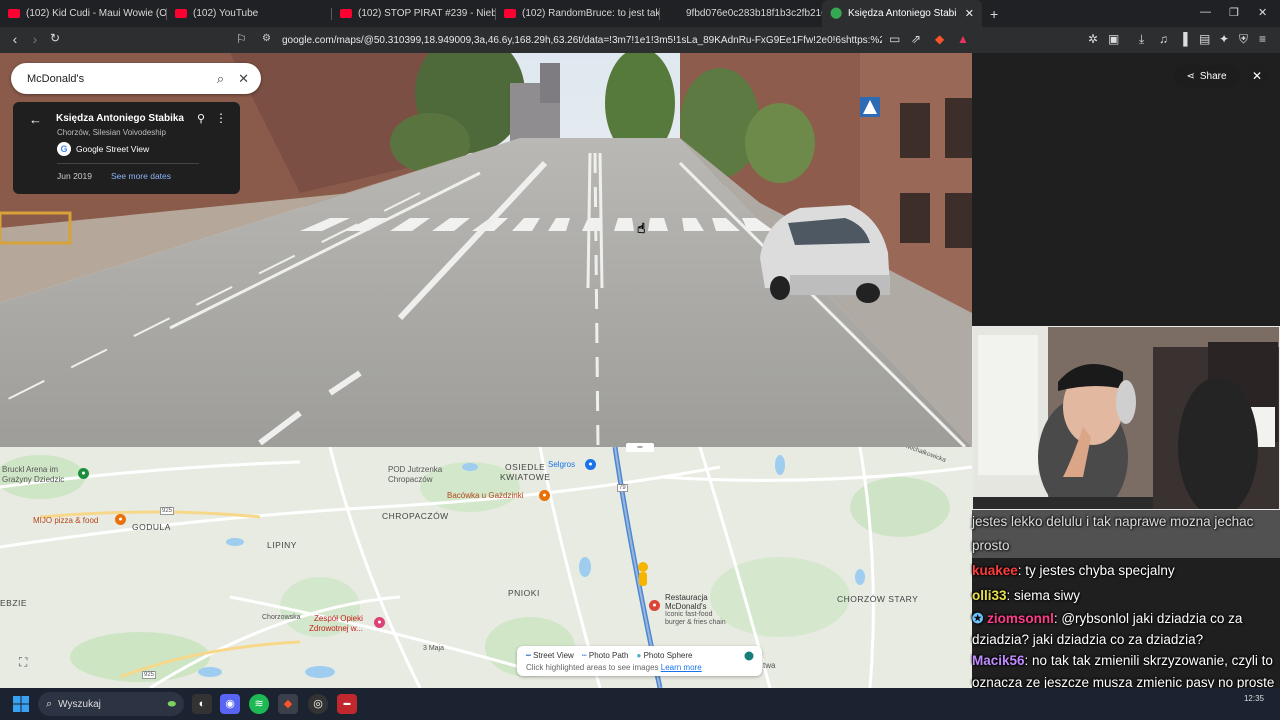 The height and width of the screenshot is (720, 1280). Describe the element at coordinates (266, 38) in the screenshot. I see `site-info-icon: ⚙` at that location.